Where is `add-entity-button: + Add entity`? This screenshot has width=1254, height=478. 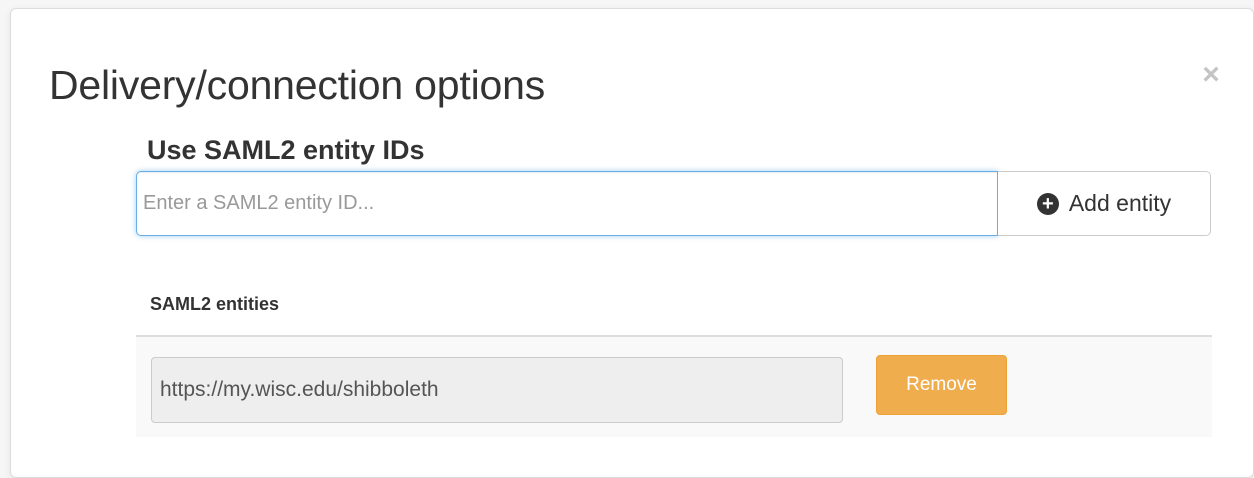
add-entity-button: + Add entity is located at coordinates (1104, 203).